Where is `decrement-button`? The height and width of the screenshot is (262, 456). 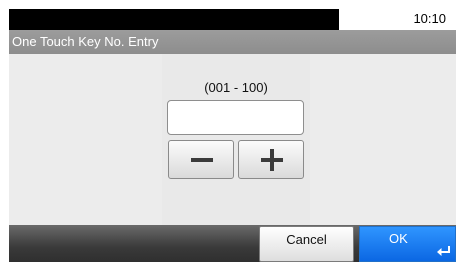
decrement-button is located at coordinates (201, 159).